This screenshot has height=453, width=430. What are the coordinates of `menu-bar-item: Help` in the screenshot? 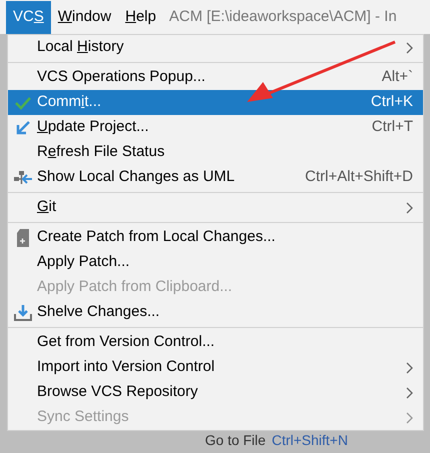 It's located at (141, 17).